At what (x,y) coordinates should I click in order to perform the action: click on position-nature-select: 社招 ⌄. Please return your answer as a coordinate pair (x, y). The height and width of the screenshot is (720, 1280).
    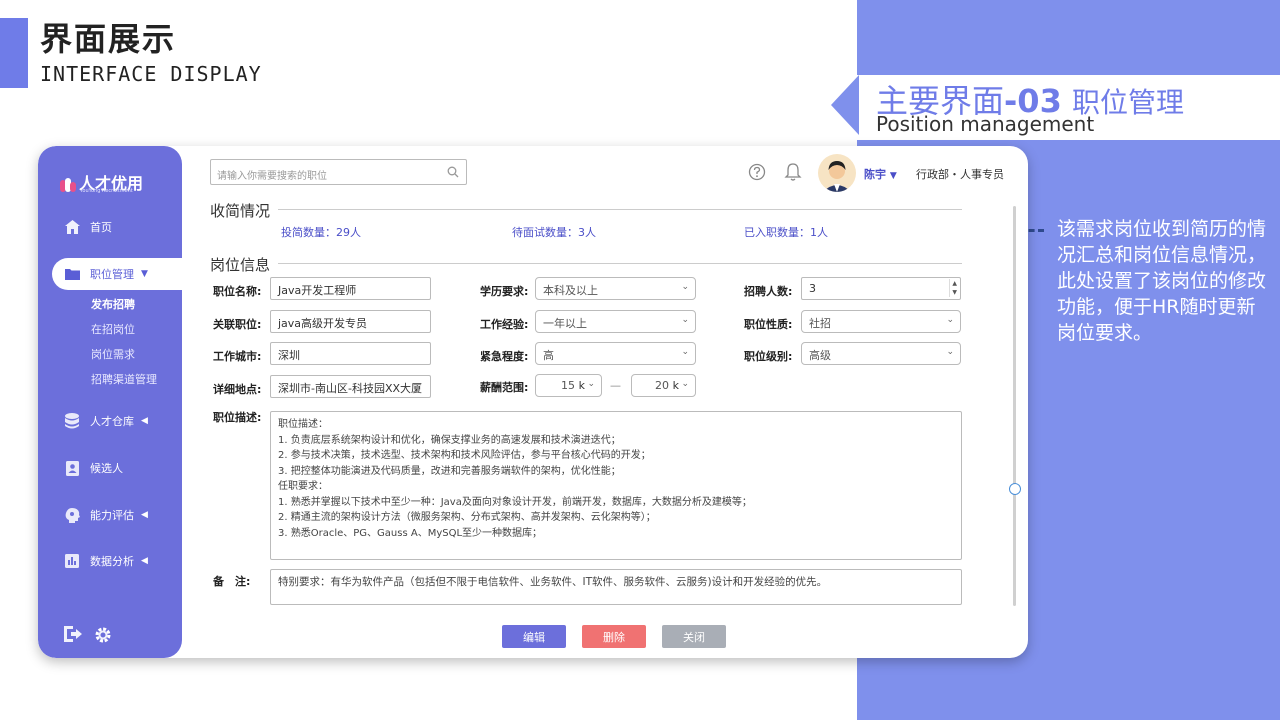
    Looking at the image, I should click on (881, 321).